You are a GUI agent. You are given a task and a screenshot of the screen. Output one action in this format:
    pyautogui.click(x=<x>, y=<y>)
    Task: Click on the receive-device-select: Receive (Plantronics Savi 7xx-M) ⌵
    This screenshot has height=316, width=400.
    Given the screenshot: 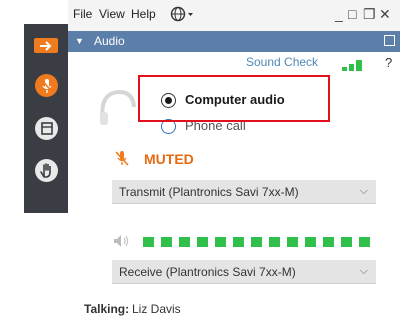 What is the action you would take?
    pyautogui.click(x=244, y=272)
    